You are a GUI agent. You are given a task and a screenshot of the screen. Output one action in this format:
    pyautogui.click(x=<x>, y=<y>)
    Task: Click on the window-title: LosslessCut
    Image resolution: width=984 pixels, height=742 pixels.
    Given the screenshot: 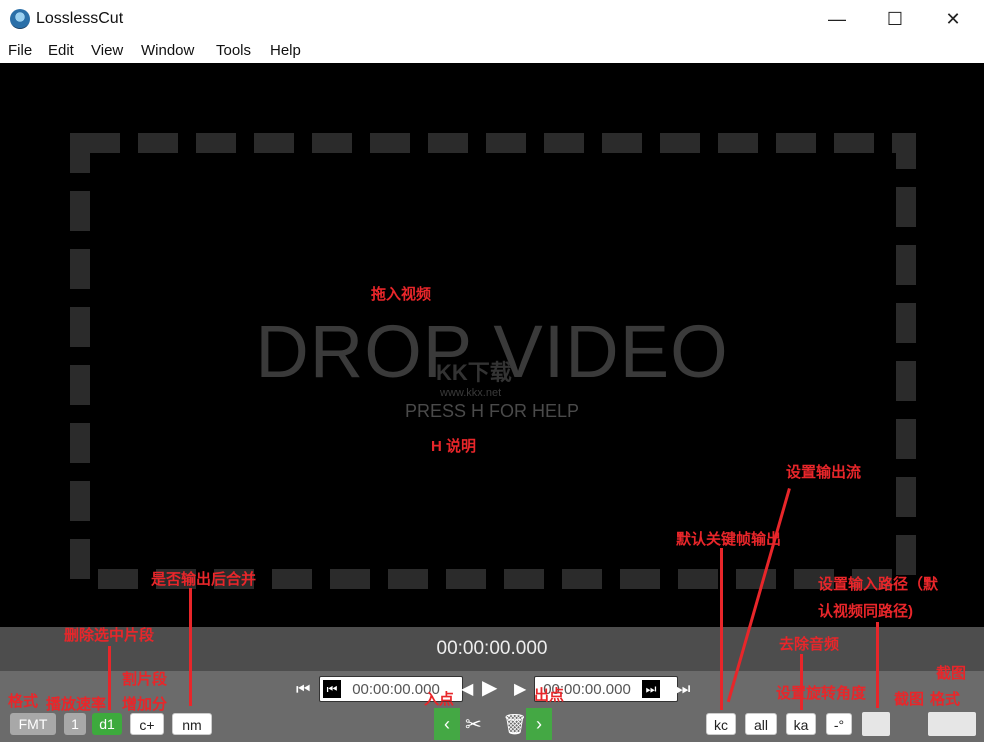 What is the action you would take?
    pyautogui.click(x=80, y=18)
    